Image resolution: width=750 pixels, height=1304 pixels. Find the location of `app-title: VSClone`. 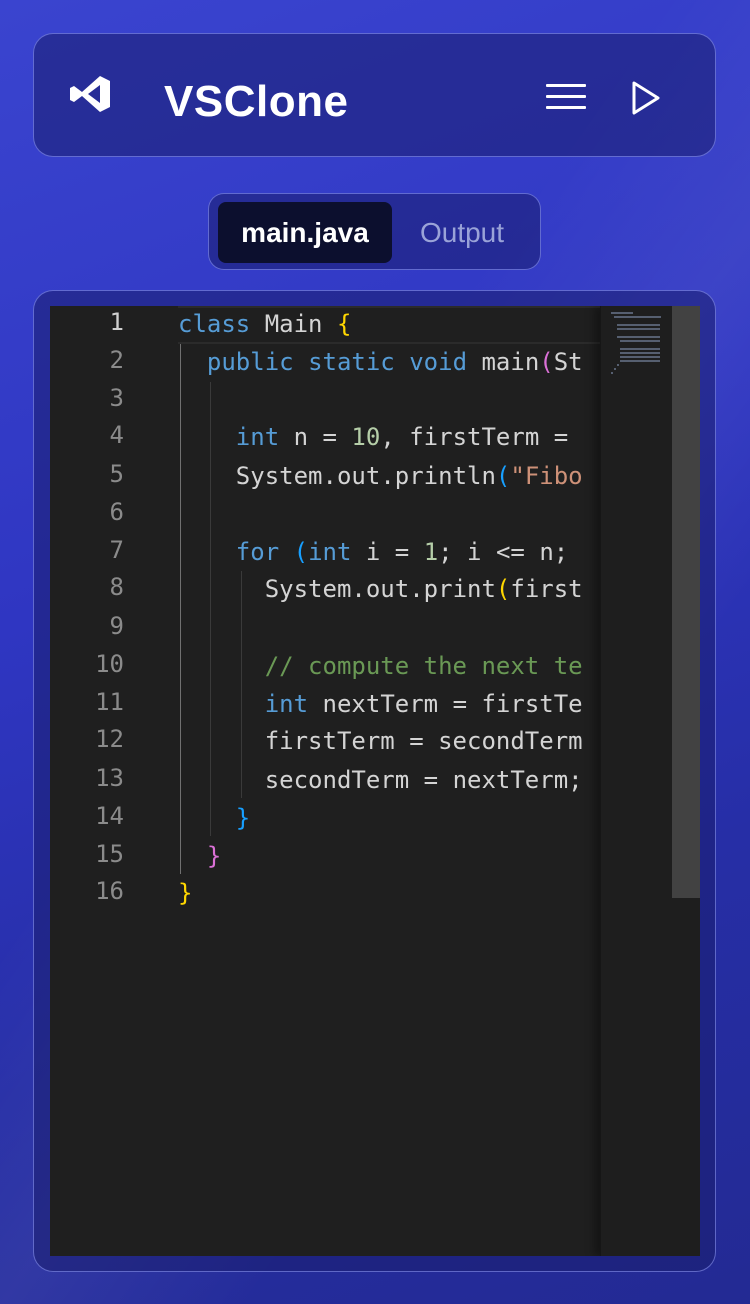

app-title: VSClone is located at coordinates (256, 101).